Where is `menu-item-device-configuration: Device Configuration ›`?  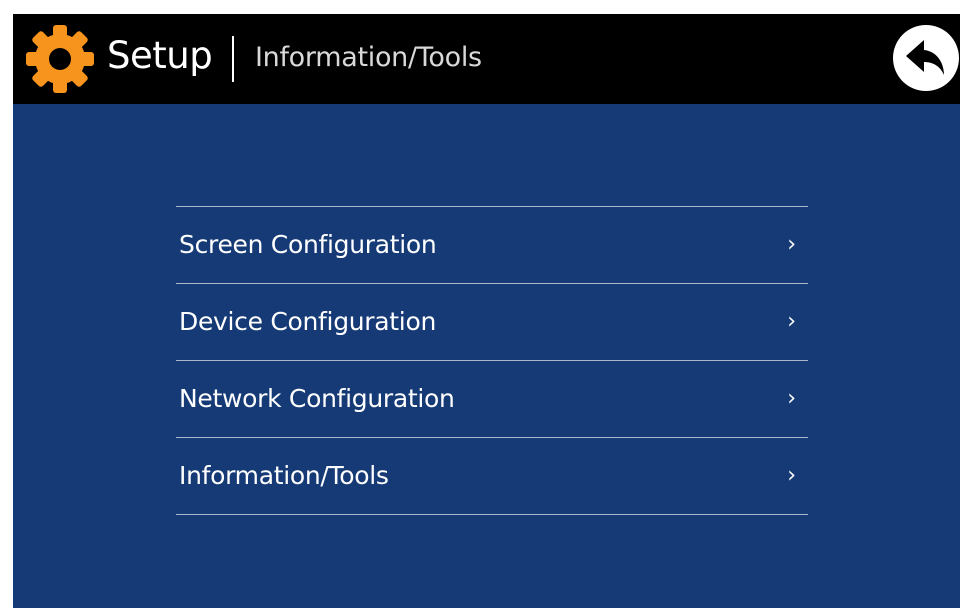
menu-item-device-configuration: Device Configuration › is located at coordinates (492, 322).